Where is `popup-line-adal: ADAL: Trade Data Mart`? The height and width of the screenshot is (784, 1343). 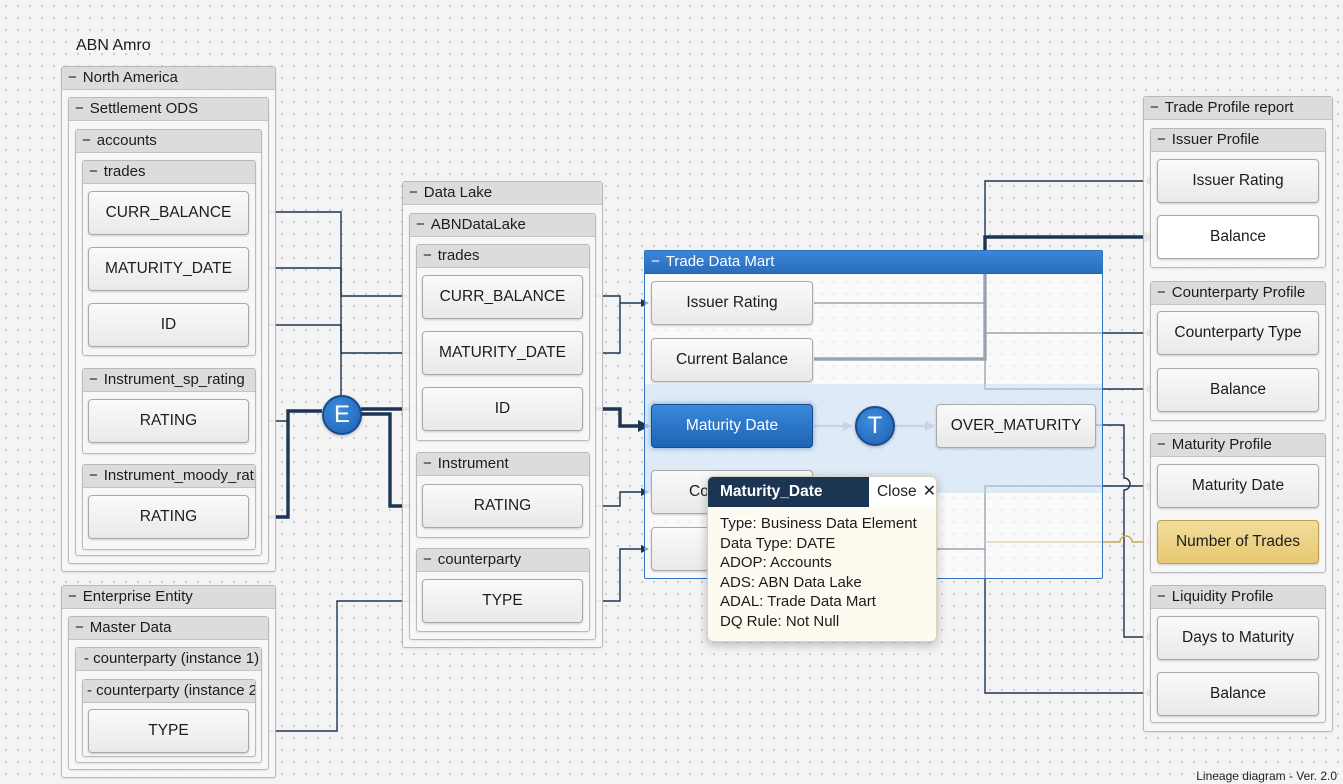 popup-line-adal: ADAL: Trade Data Mart is located at coordinates (798, 601).